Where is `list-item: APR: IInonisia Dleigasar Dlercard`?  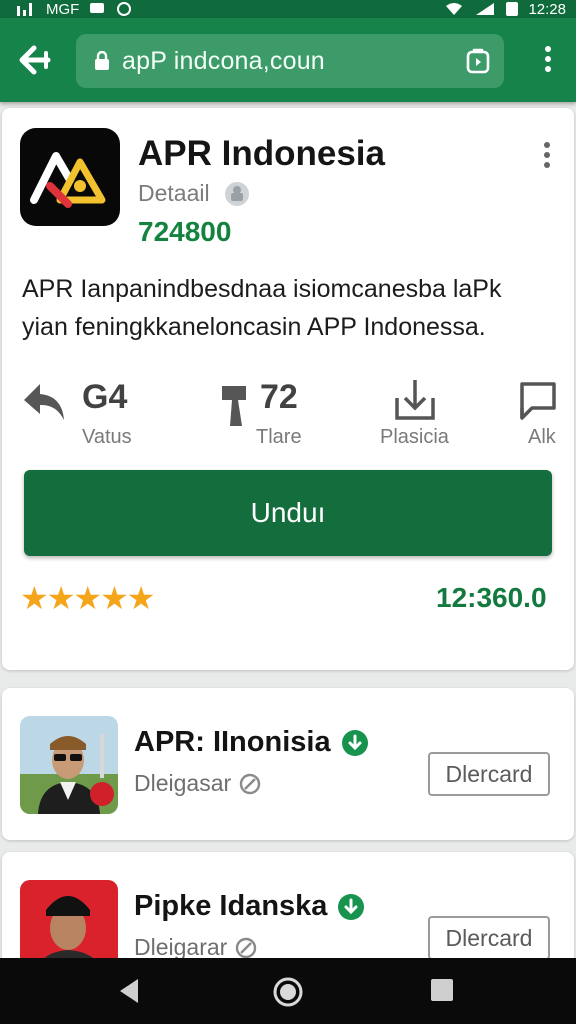
list-item: APR: IInonisia Dleigasar Dlercard is located at coordinates (288, 764).